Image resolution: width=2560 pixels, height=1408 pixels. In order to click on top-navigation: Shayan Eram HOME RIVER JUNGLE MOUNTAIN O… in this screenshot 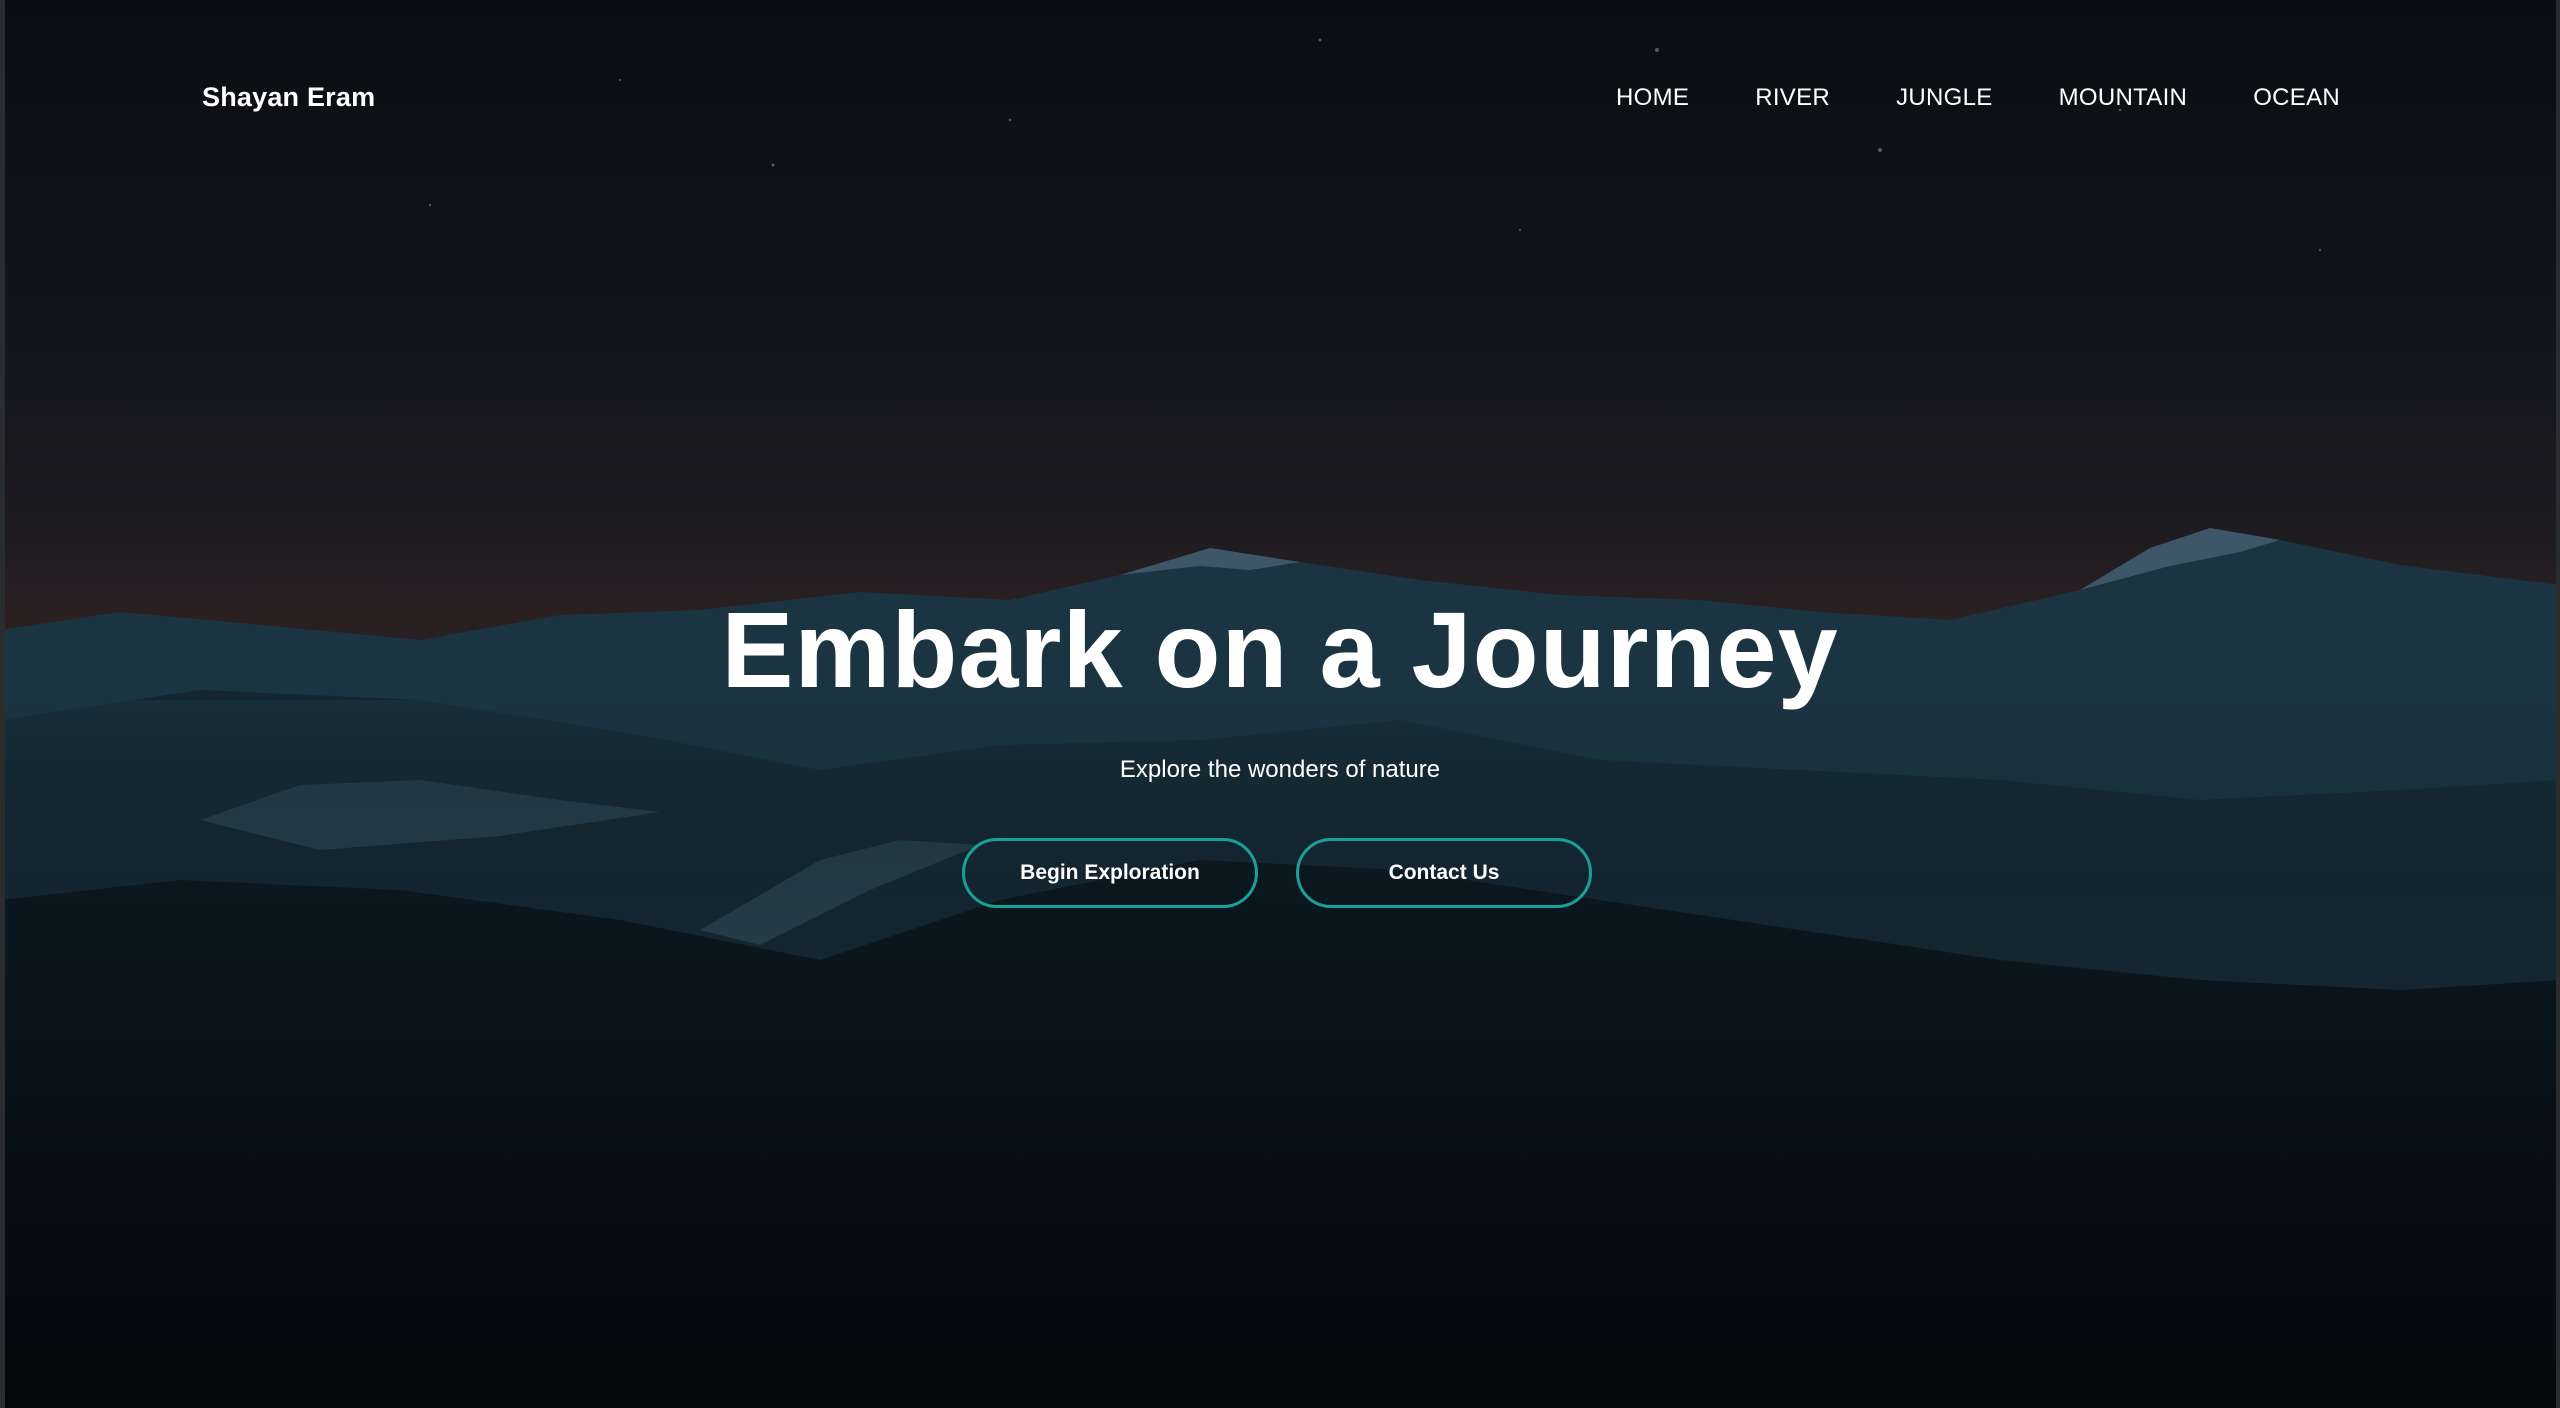, I will do `click(1280, 100)`.